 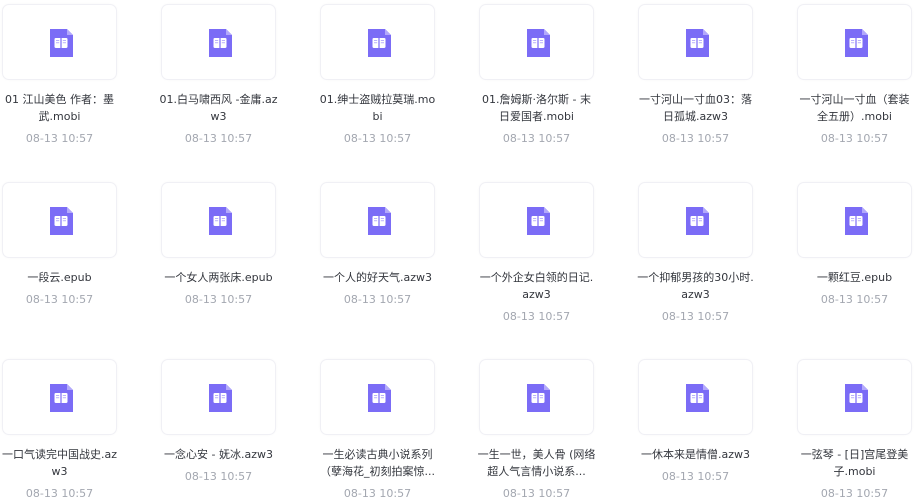 I want to click on file-name: 一个人的好天气.azw3, so click(x=377, y=277).